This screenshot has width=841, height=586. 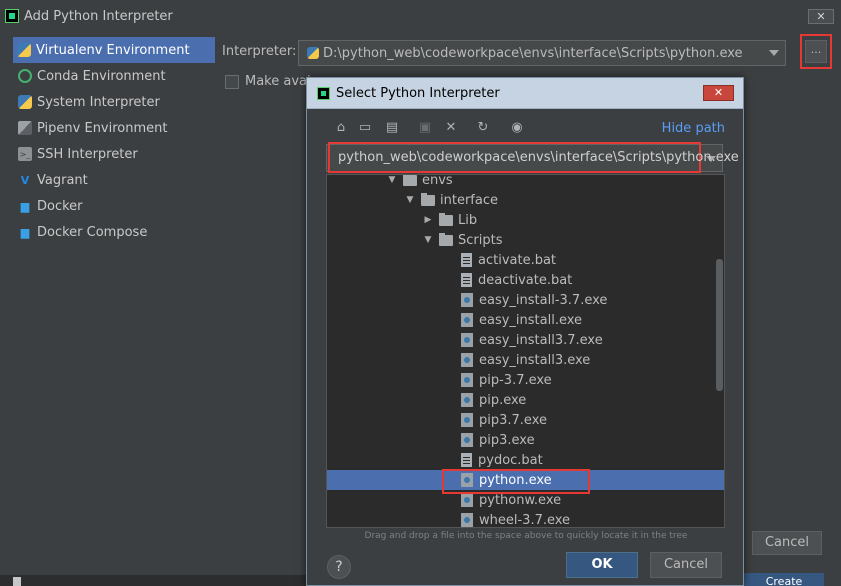 What do you see at coordinates (531, 320) in the screenshot?
I see `tree-label: easy_install.exe` at bounding box center [531, 320].